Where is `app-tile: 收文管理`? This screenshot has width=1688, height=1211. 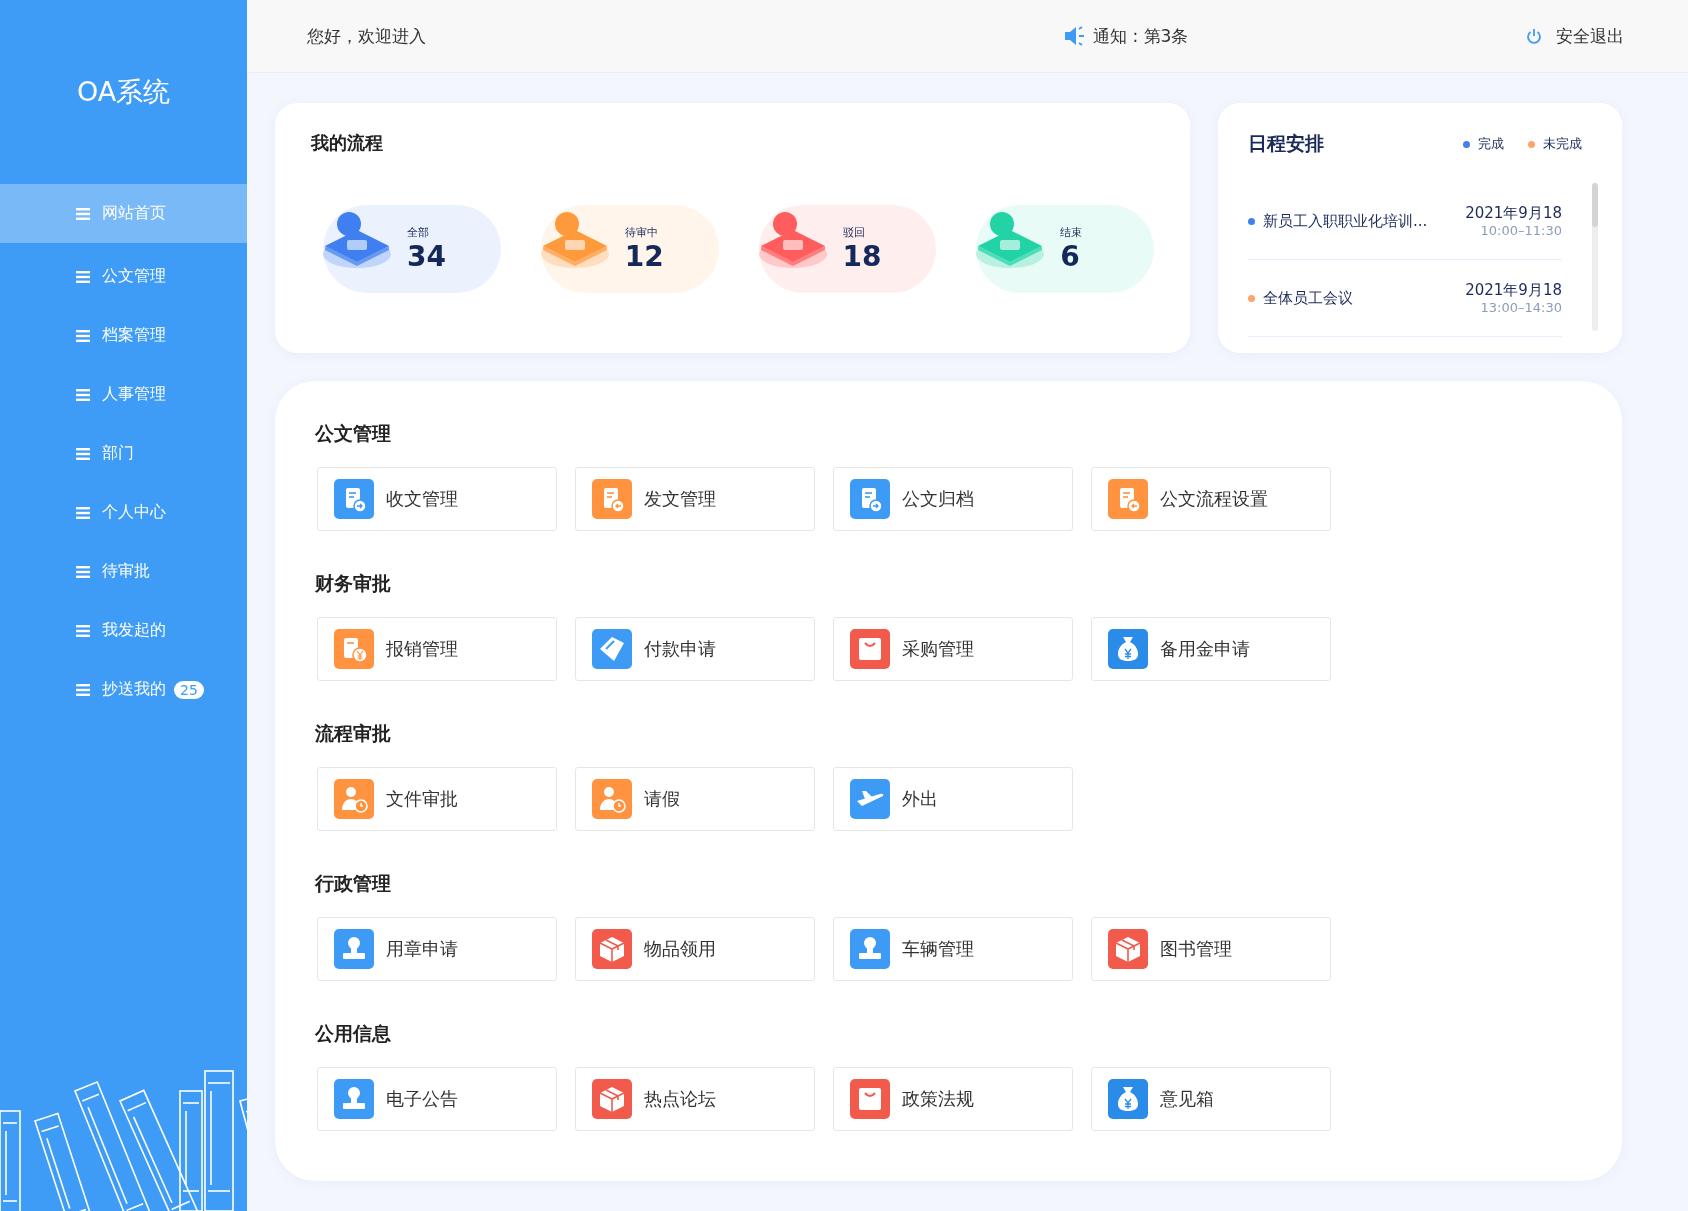
app-tile: 收文管理 is located at coordinates (437, 499).